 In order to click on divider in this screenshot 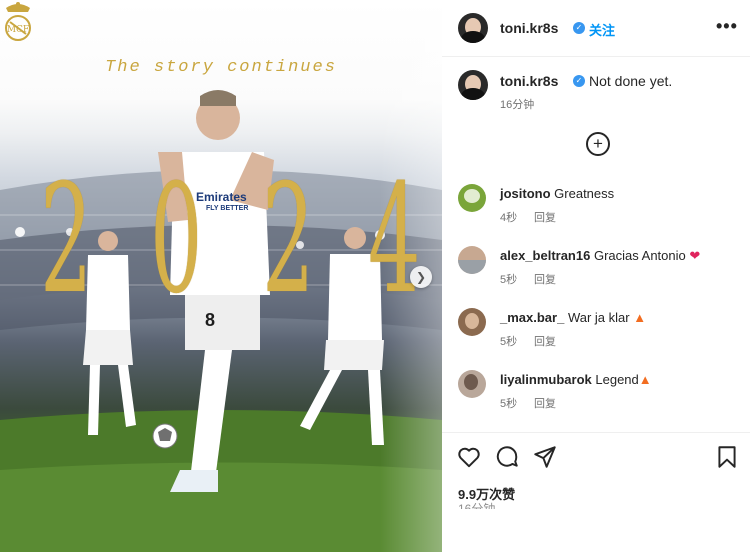, I will do `click(596, 432)`.